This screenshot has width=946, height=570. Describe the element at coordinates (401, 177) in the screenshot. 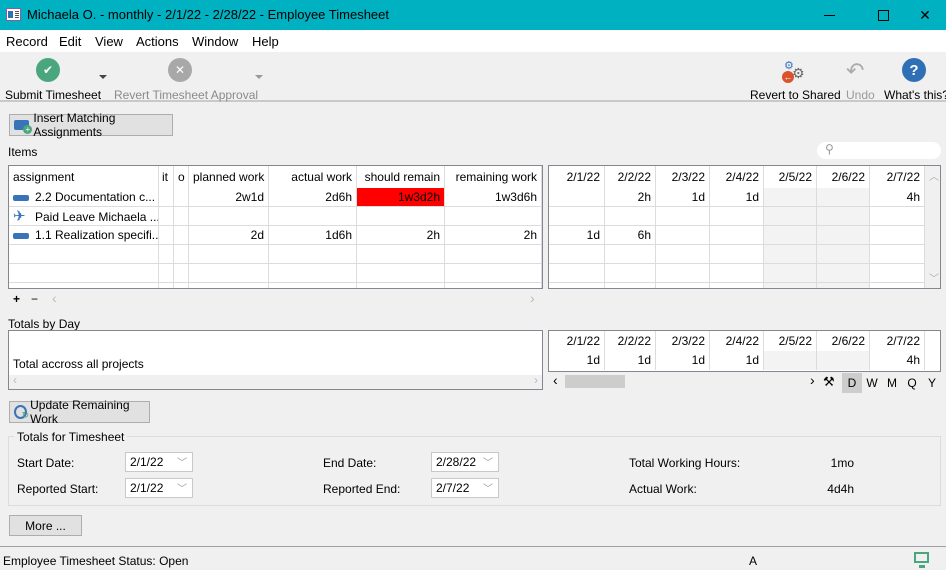

I see `column-header-should-remain: should remain` at that location.